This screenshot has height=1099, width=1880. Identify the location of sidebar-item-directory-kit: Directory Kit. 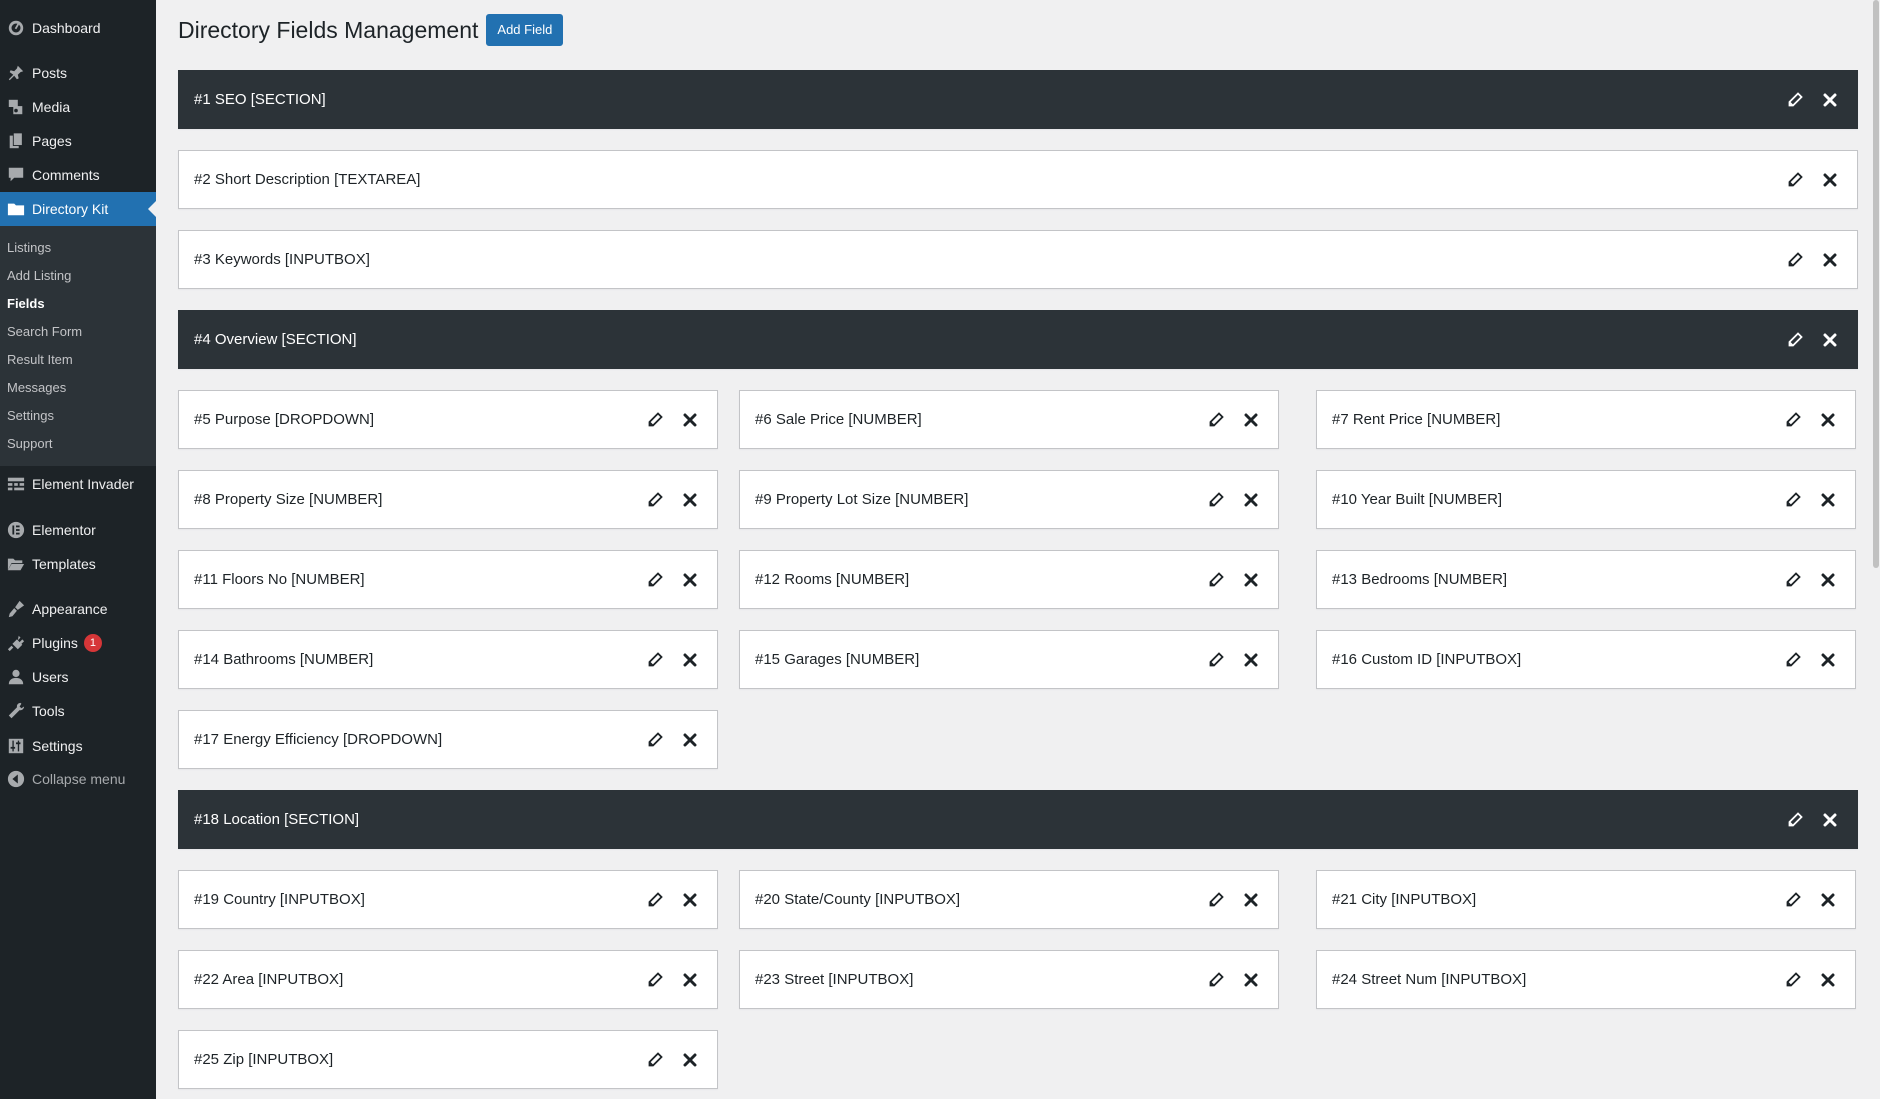
(78, 209).